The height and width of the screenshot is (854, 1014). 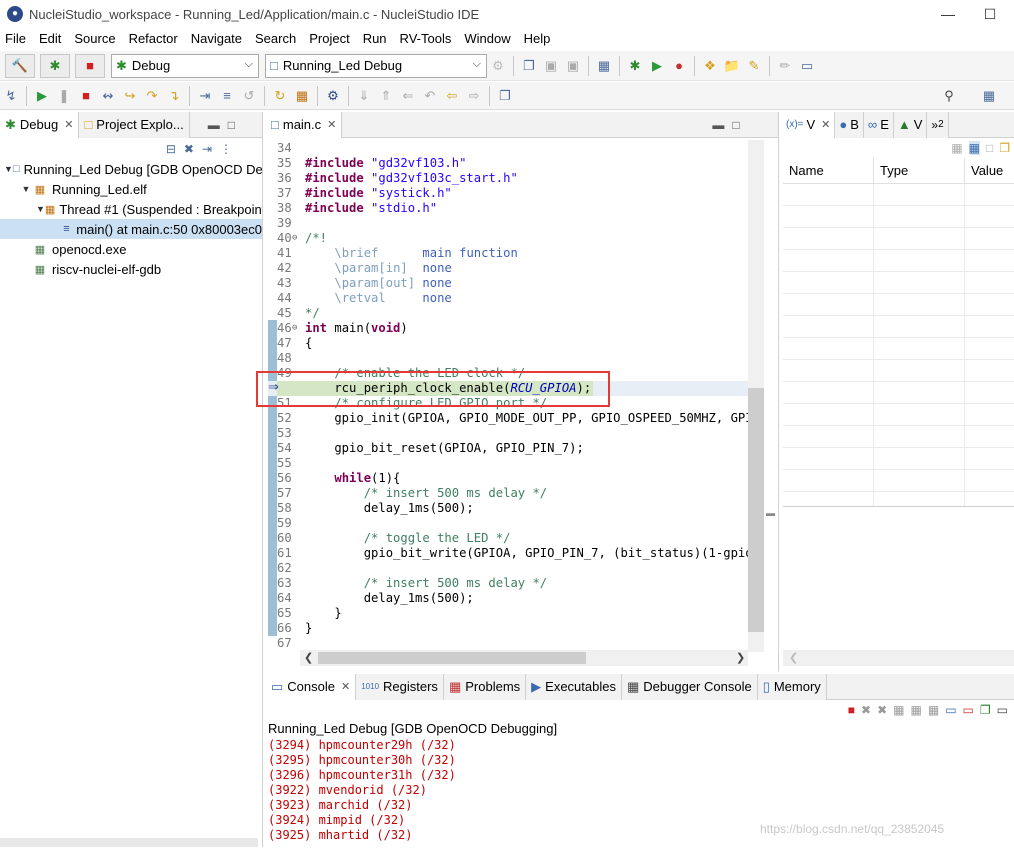 What do you see at coordinates (485, 686) in the screenshot?
I see `tab-problems: ▦ Problems` at bounding box center [485, 686].